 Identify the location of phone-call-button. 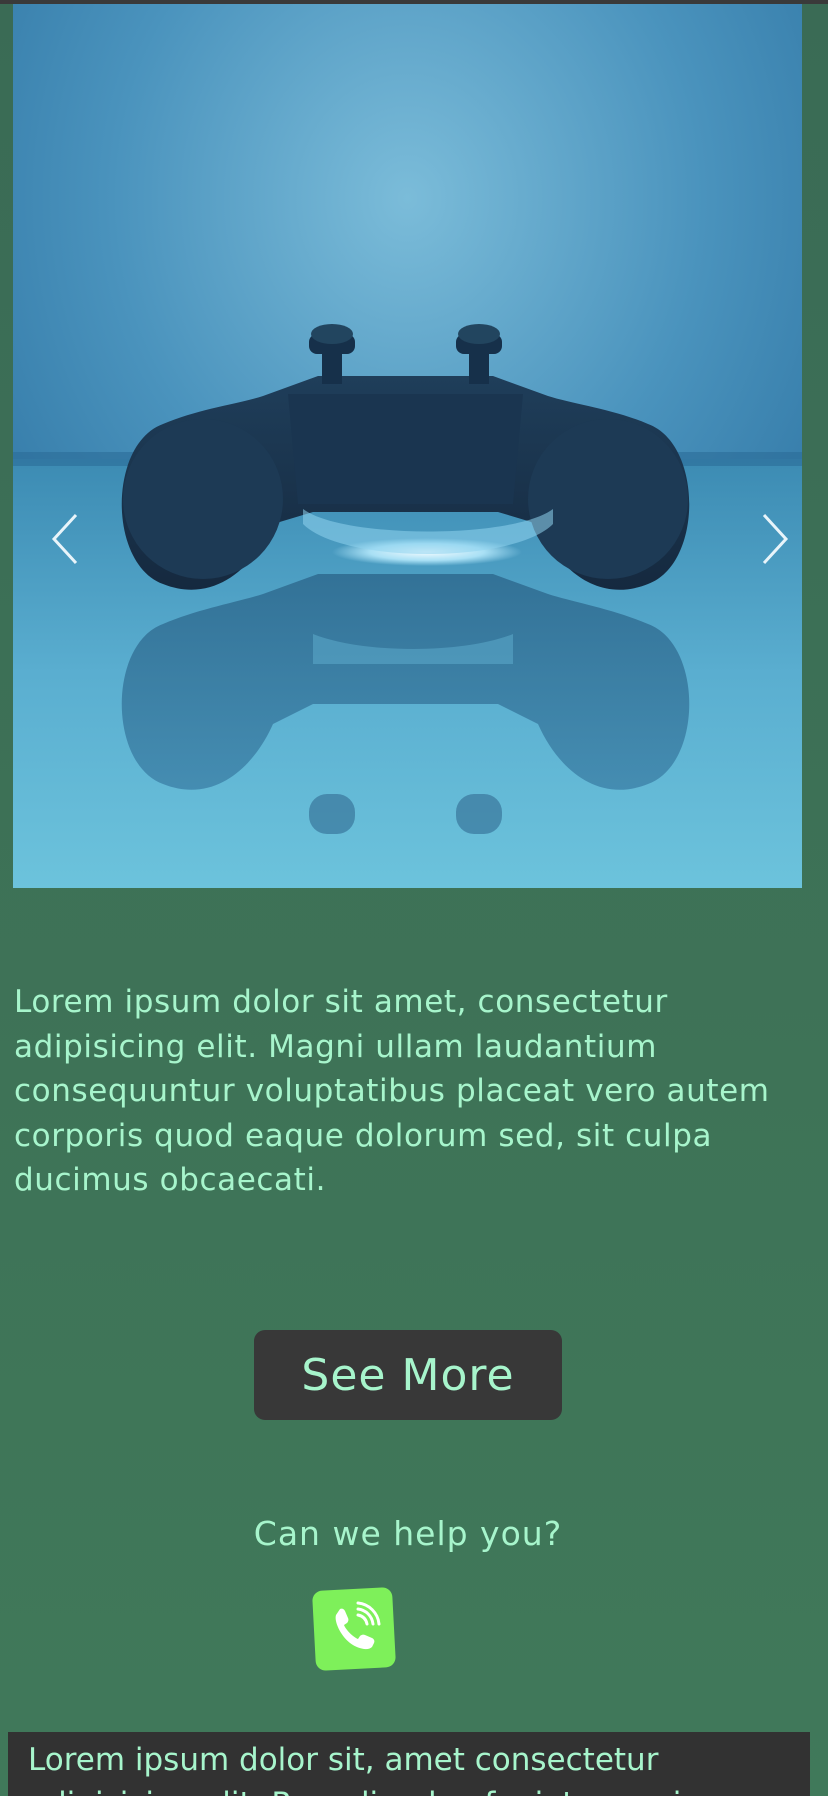
(354, 1629).